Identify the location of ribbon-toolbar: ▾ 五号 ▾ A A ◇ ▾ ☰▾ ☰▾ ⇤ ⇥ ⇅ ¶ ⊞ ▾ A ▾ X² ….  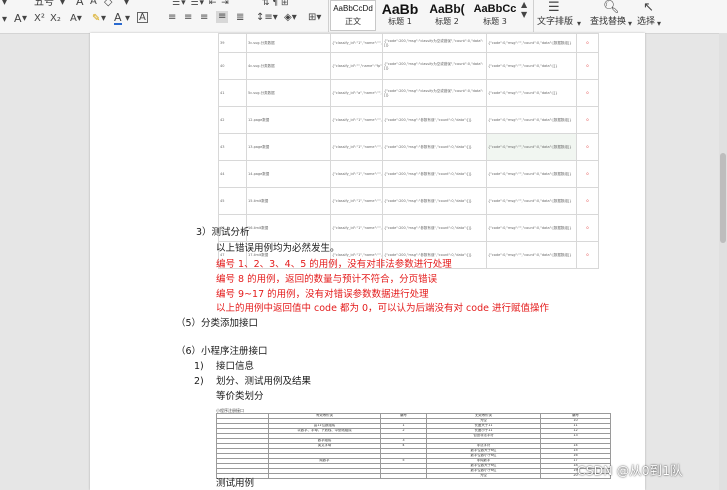
(363, 17).